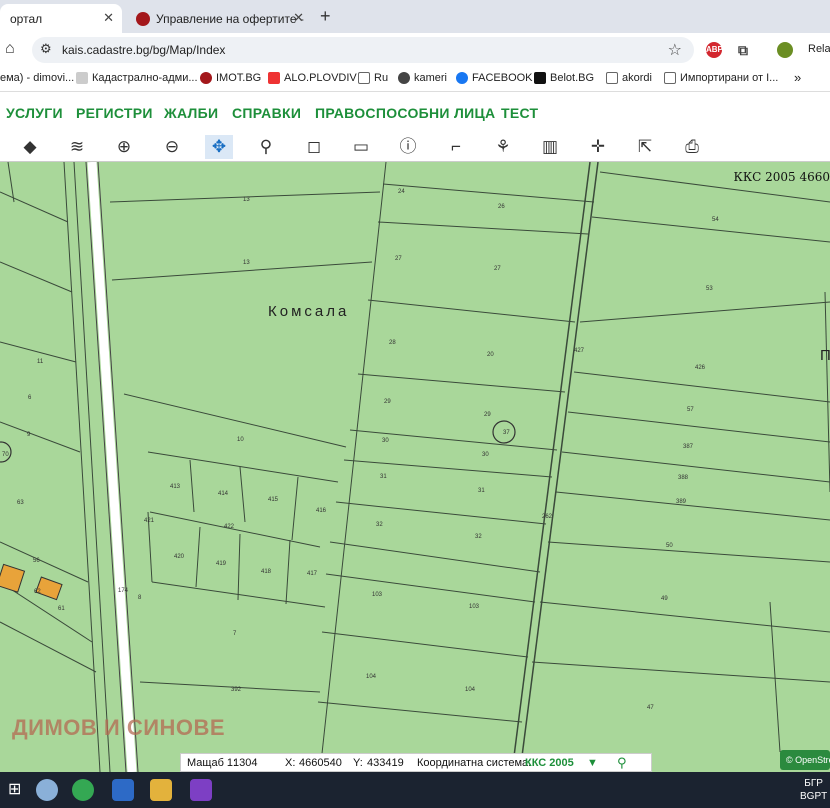 Image resolution: width=830 pixels, height=808 pixels. What do you see at coordinates (30, 147) in the screenshot?
I see `layers-icon: ◆` at bounding box center [30, 147].